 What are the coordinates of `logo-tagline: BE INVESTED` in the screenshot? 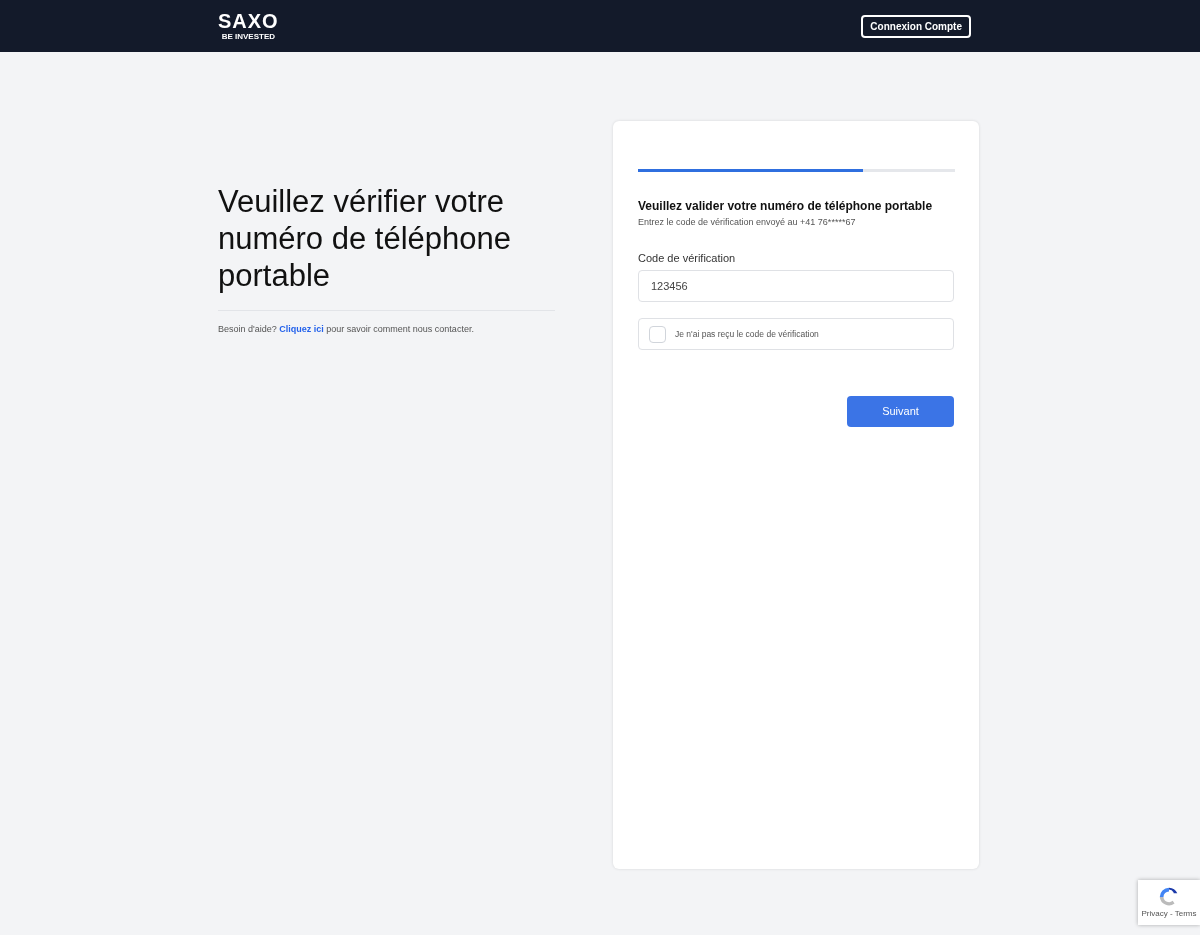 It's located at (248, 36).